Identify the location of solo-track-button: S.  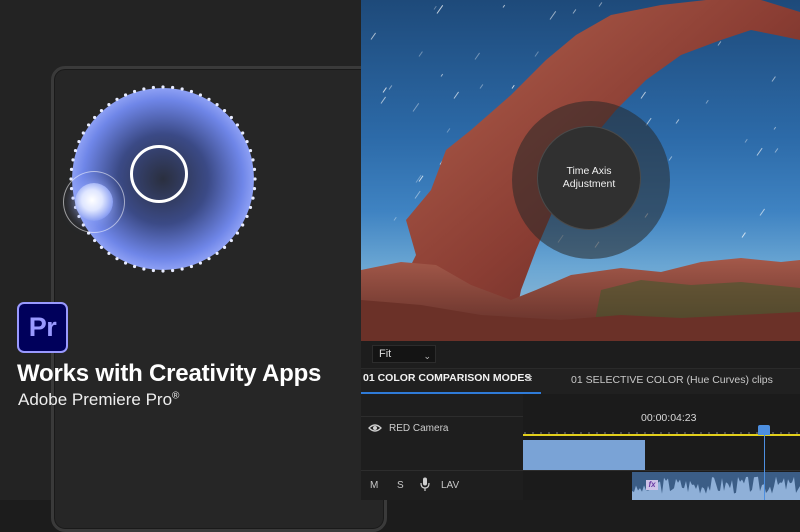
(400, 485).